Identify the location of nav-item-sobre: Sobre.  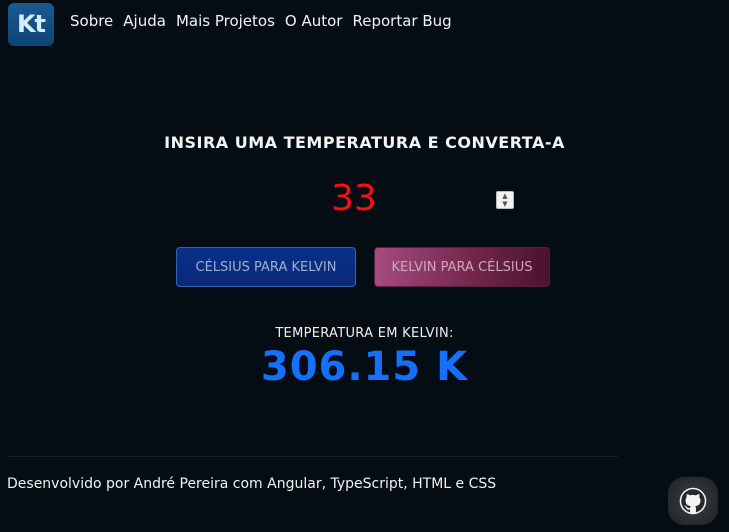
(91, 21).